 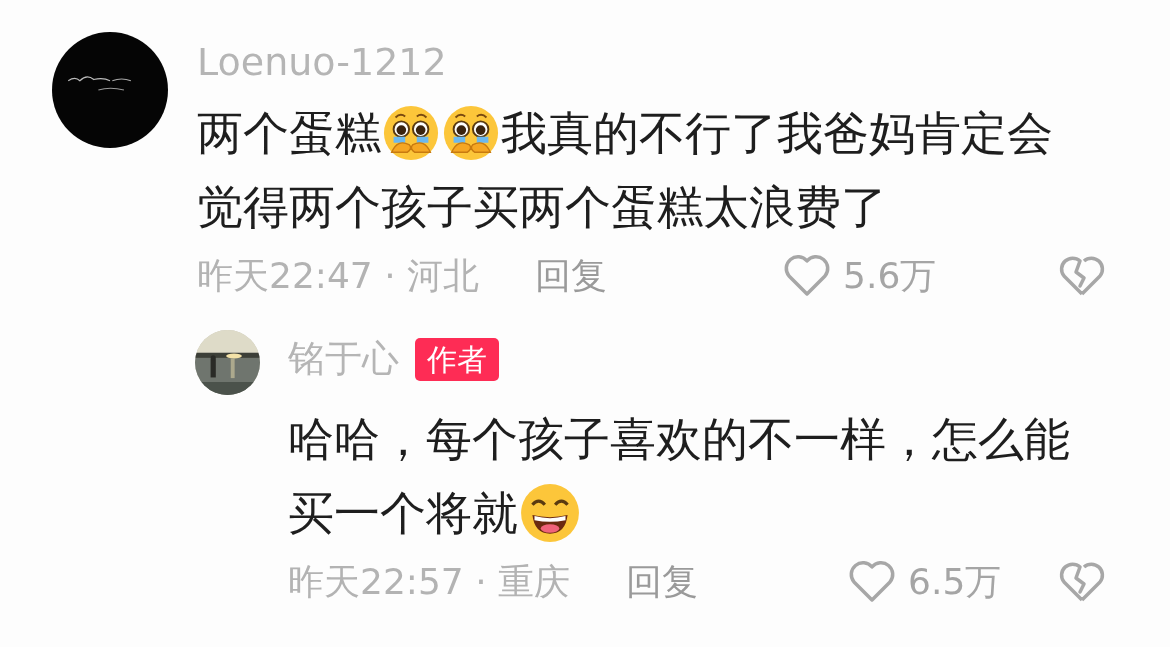 What do you see at coordinates (429, 582) in the screenshot?
I see `comment-timestamp: 昨天22:57 · 重庆` at bounding box center [429, 582].